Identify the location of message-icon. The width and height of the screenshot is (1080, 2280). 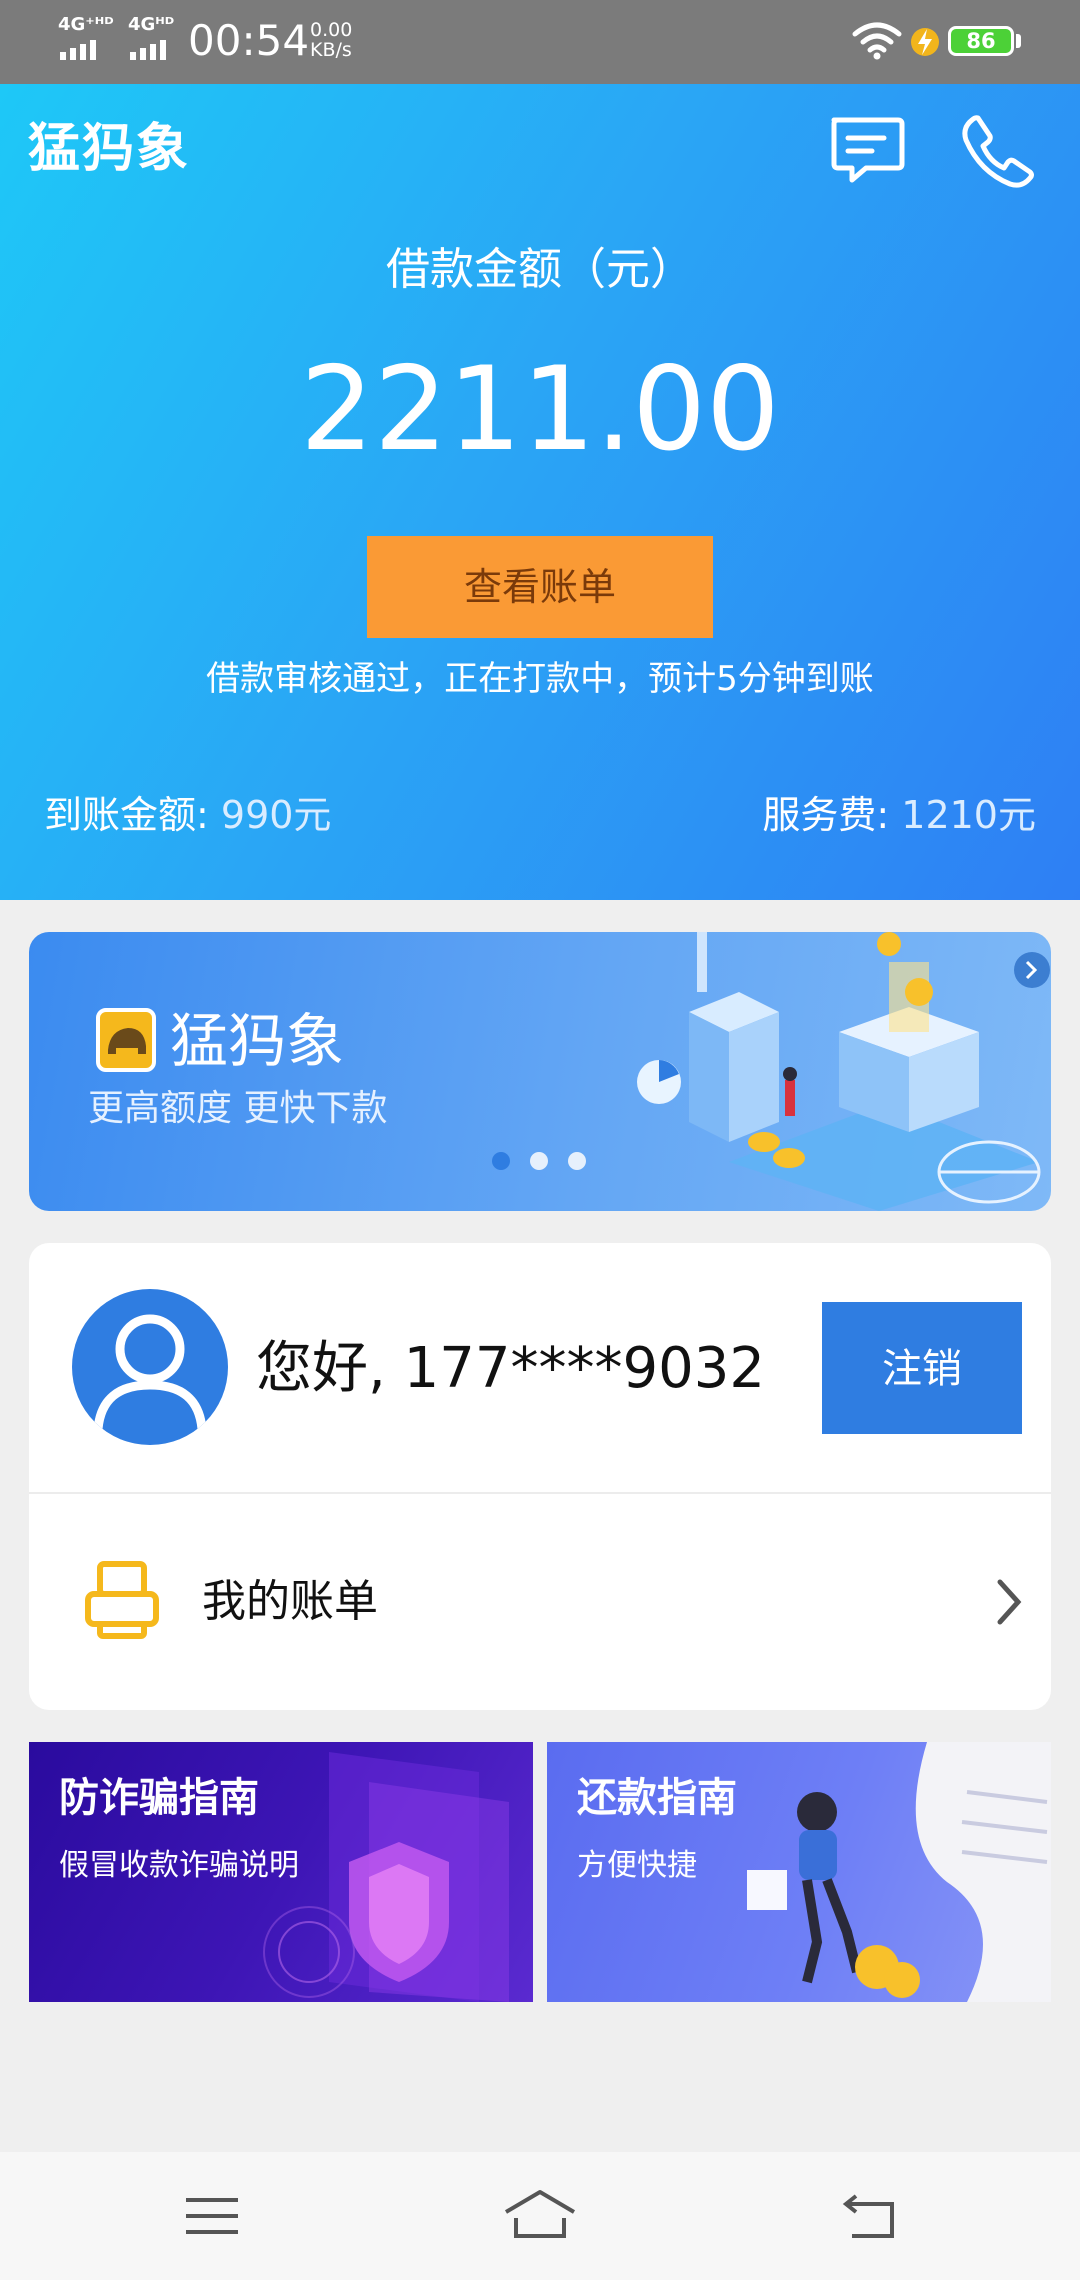
(868, 150).